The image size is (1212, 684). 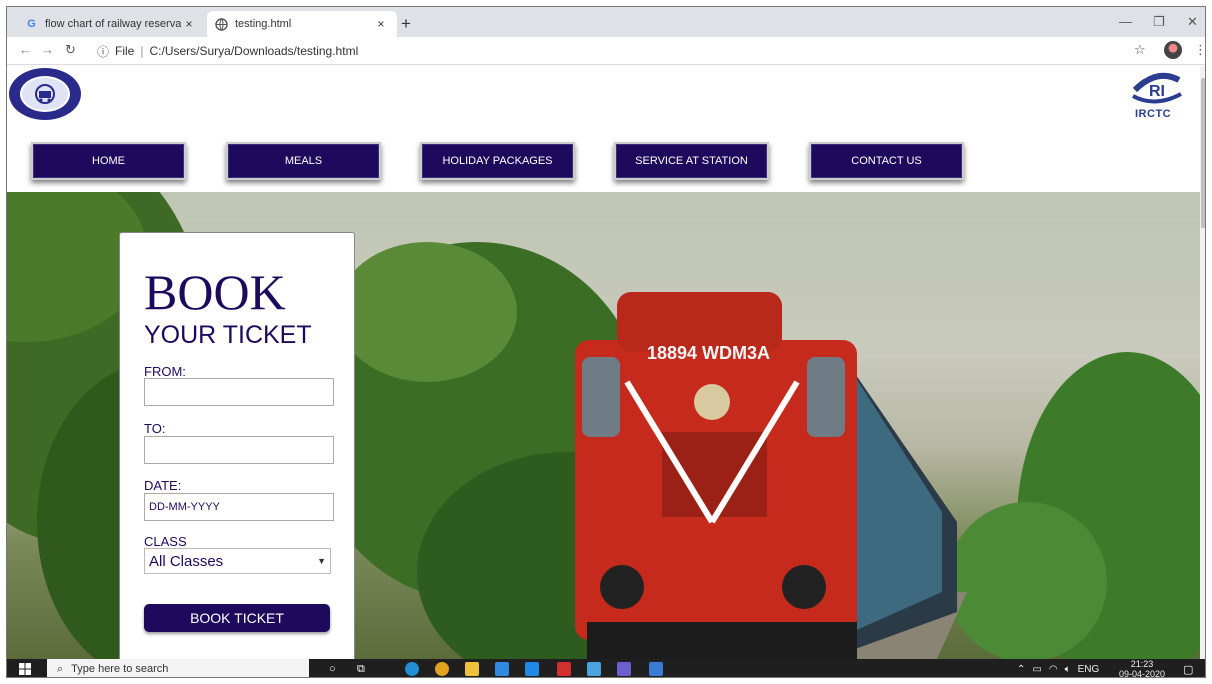 What do you see at coordinates (25, 49) in the screenshot?
I see `back-arrow-icon: ←` at bounding box center [25, 49].